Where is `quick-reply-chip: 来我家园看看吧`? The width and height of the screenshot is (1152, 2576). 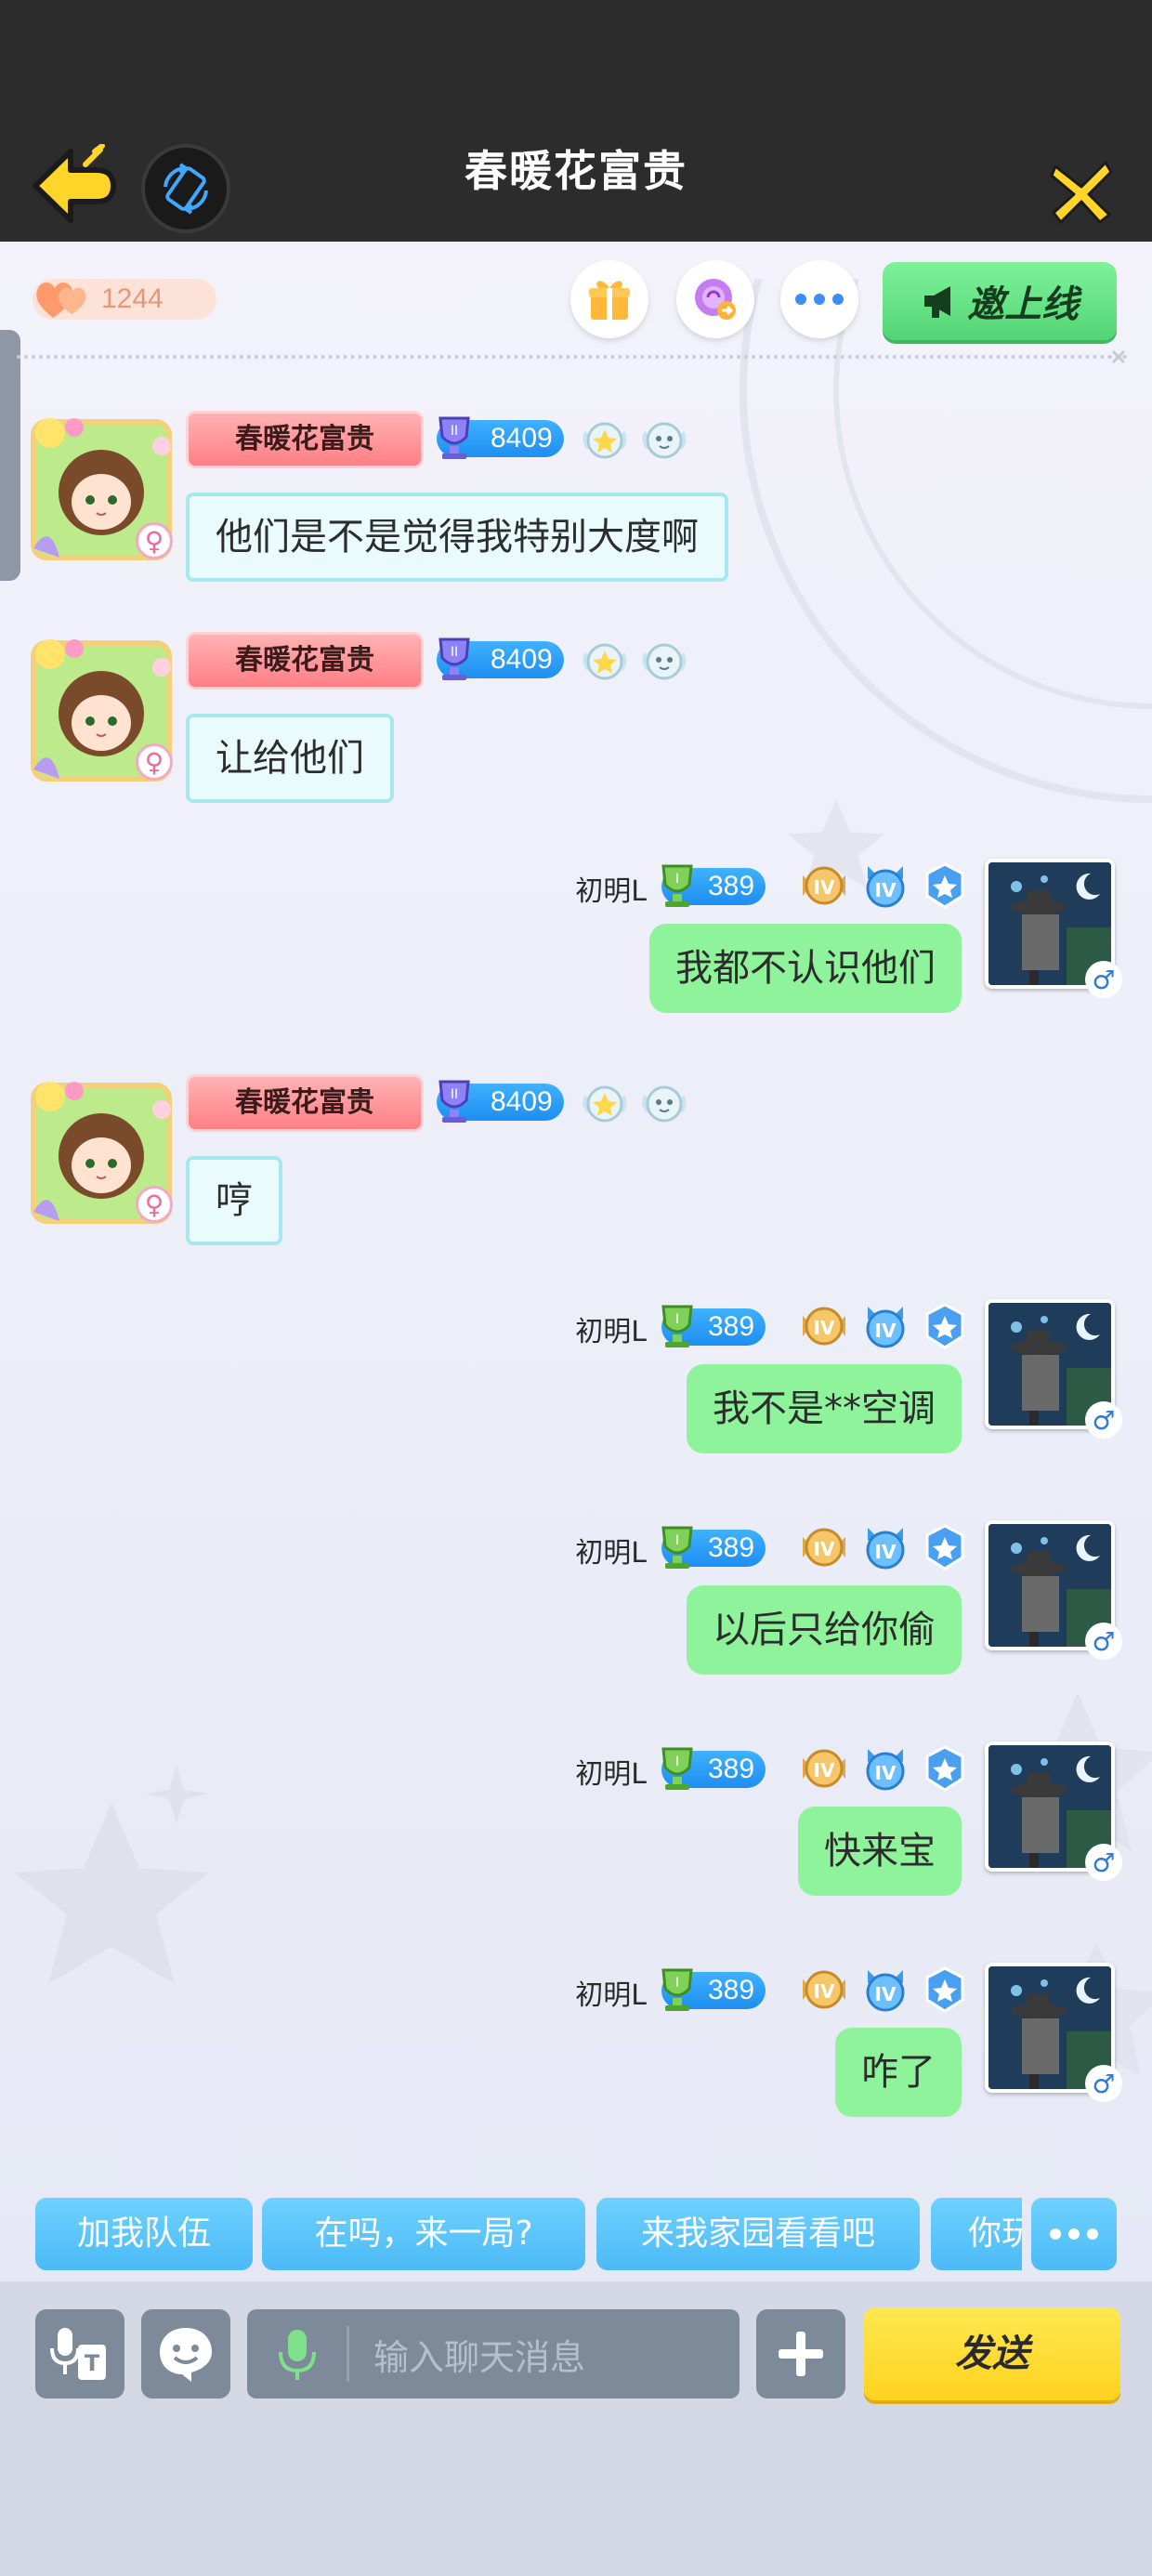 quick-reply-chip: 来我家园看看吧 is located at coordinates (758, 2234).